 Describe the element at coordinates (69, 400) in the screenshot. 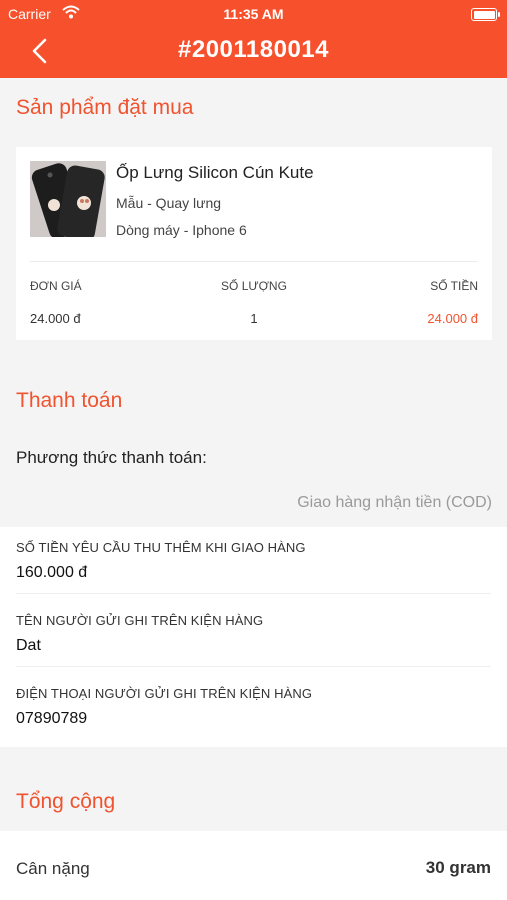

I see `section-title-payment: Thanh toán` at that location.